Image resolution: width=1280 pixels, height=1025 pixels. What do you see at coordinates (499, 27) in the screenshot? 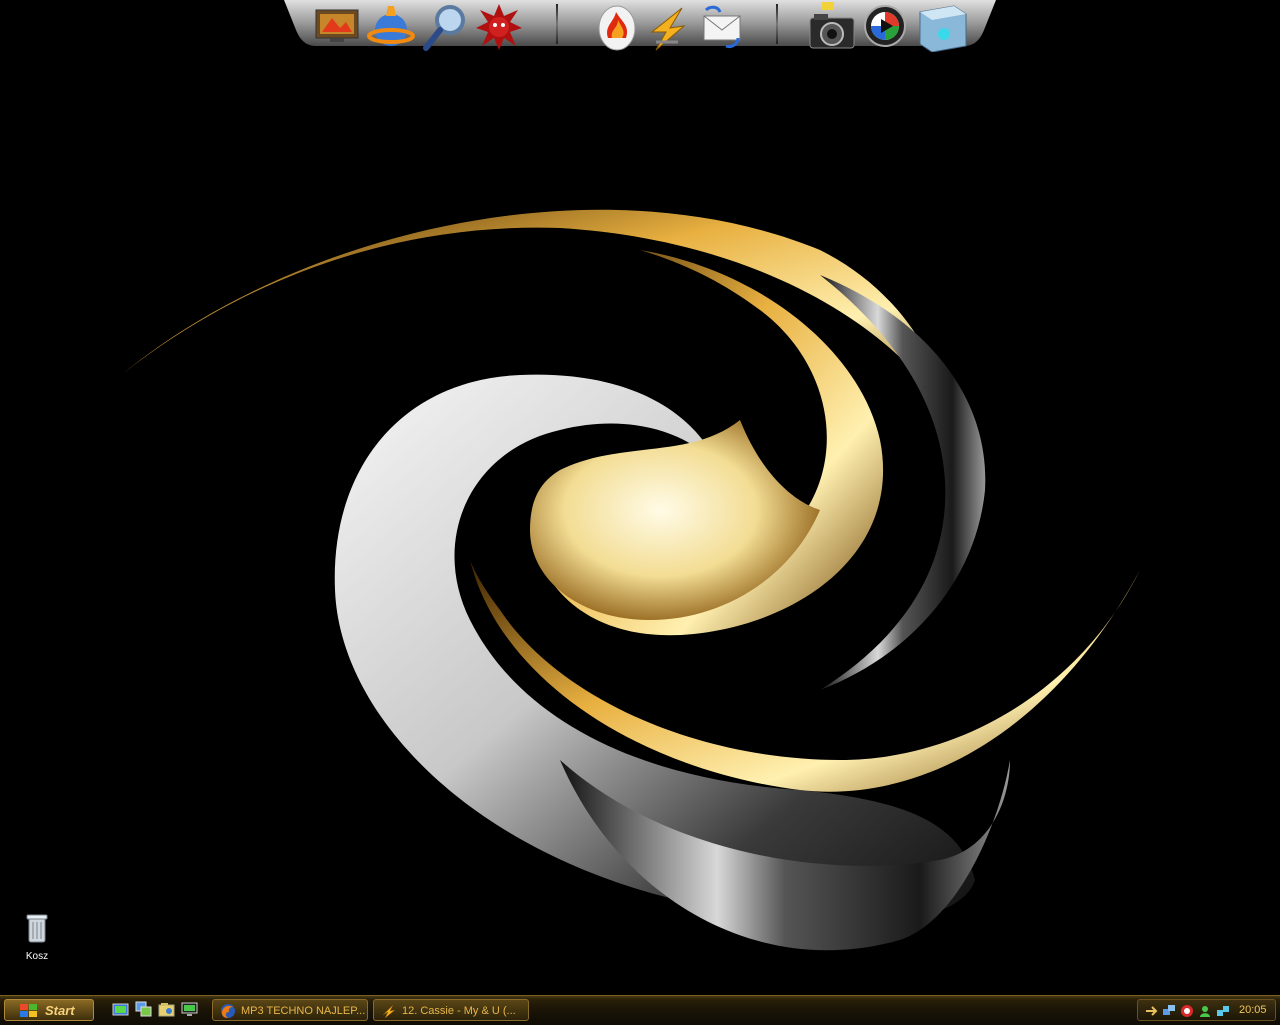
I see `red-virus-icon` at bounding box center [499, 27].